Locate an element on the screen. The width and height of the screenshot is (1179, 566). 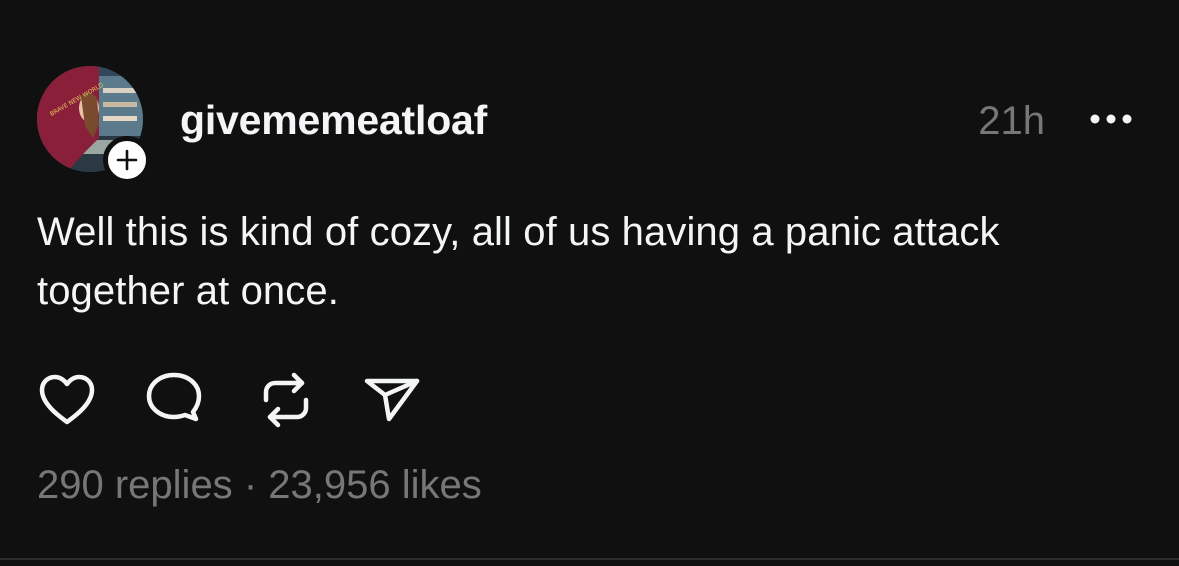
like-button is located at coordinates (67, 400).